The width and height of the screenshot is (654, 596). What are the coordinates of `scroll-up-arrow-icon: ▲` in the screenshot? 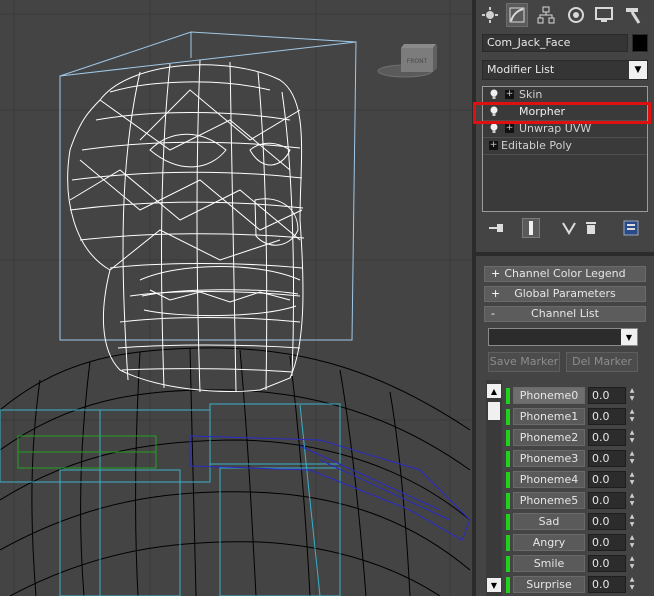 It's located at (494, 391).